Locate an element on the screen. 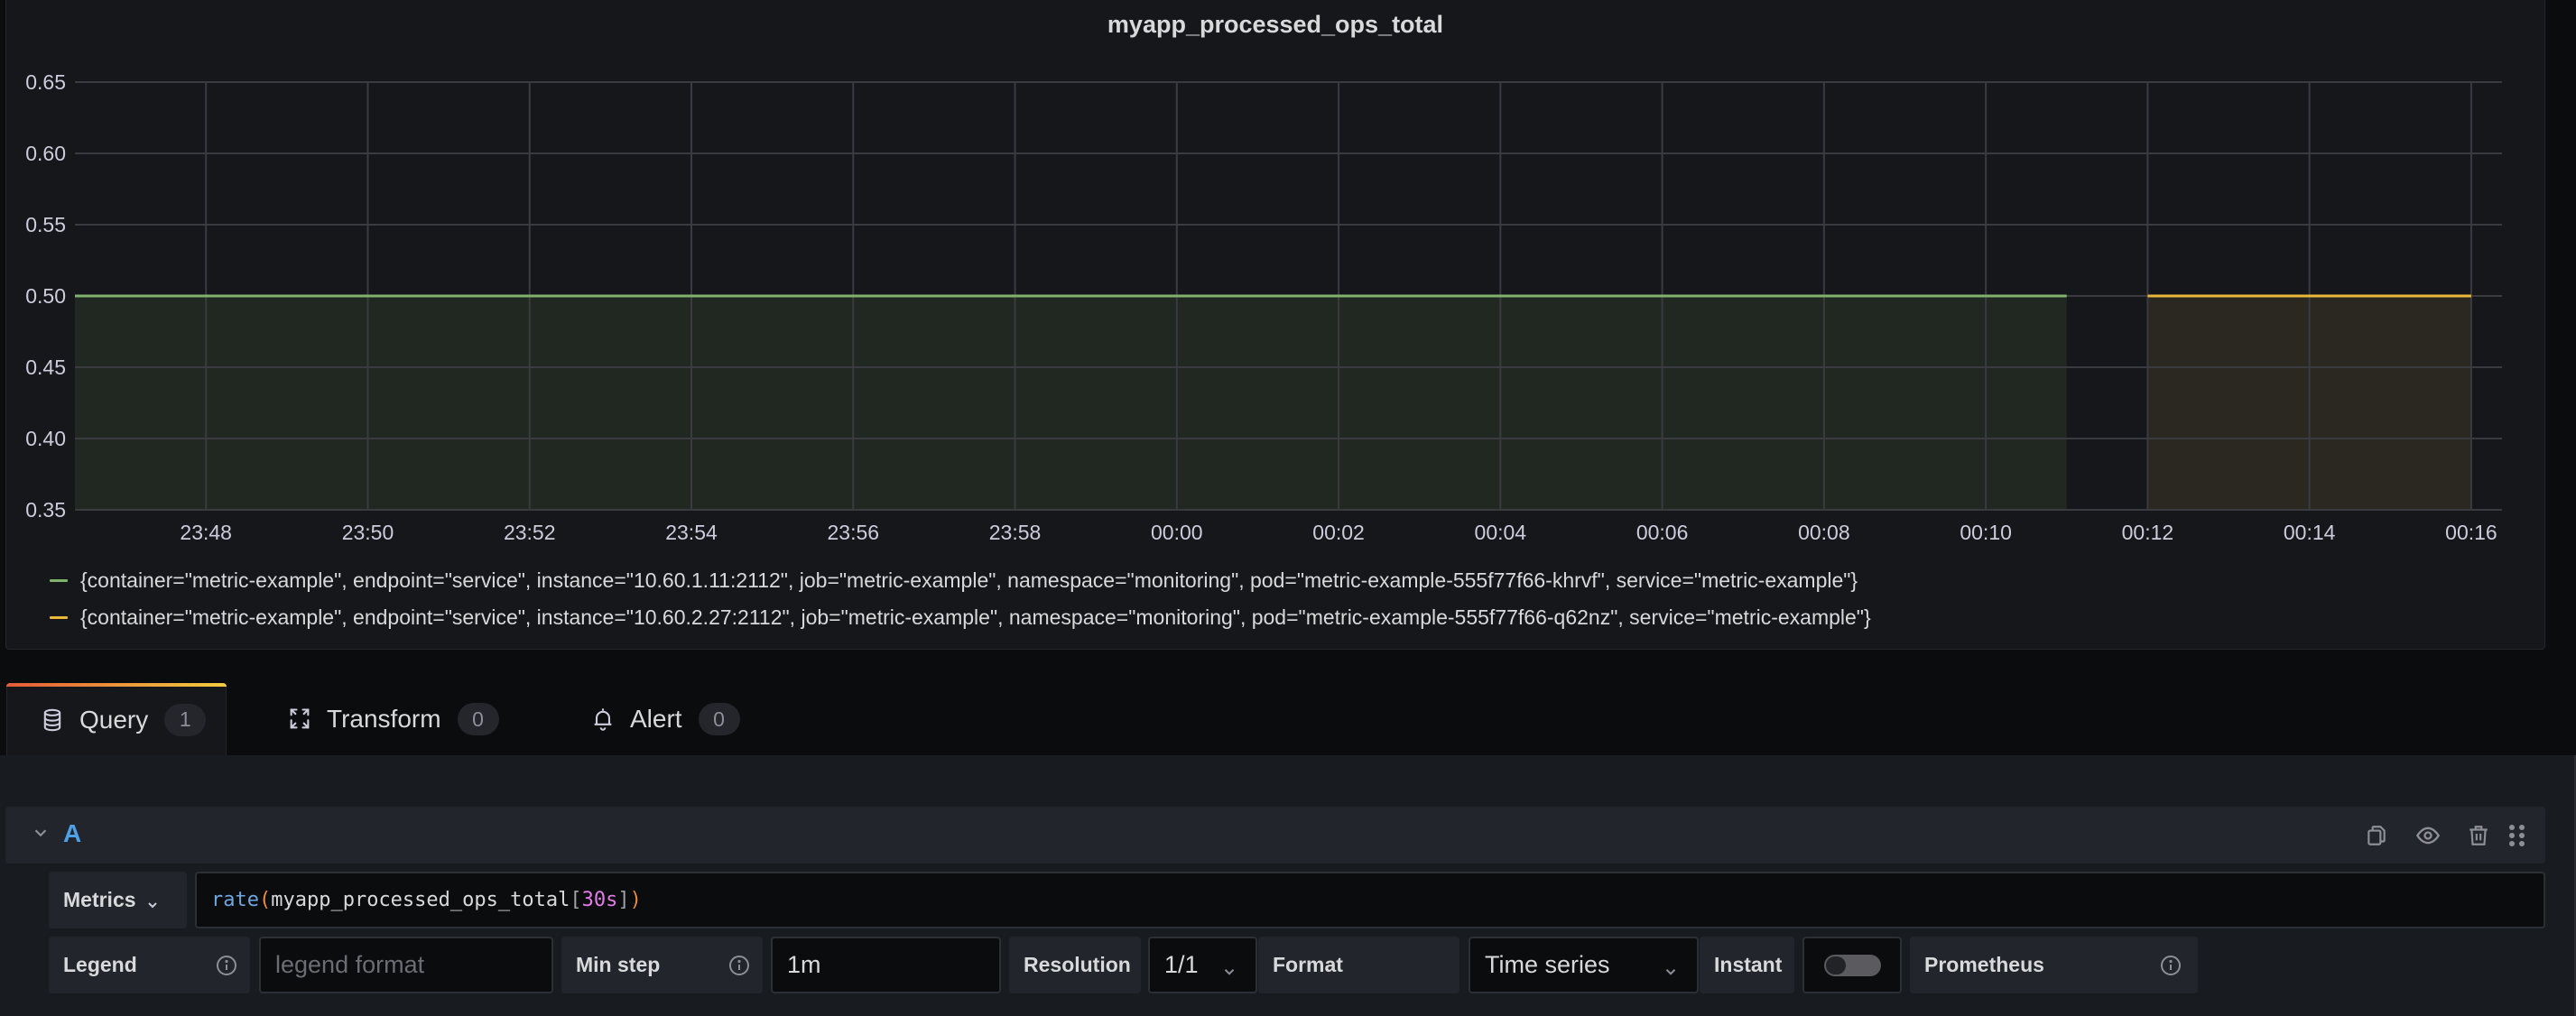 This screenshot has height=1016, width=2576. y-tick-label: 0.65 is located at coordinates (45, 82).